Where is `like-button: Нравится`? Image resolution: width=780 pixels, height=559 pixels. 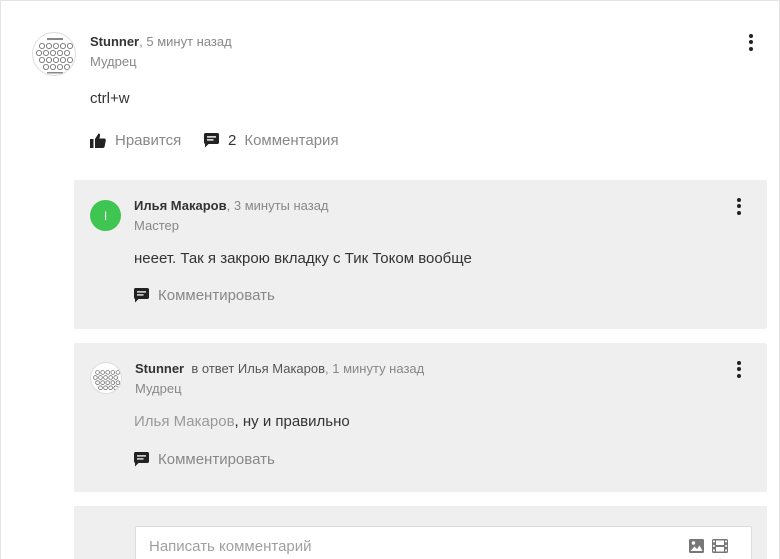 like-button: Нравится is located at coordinates (135, 140).